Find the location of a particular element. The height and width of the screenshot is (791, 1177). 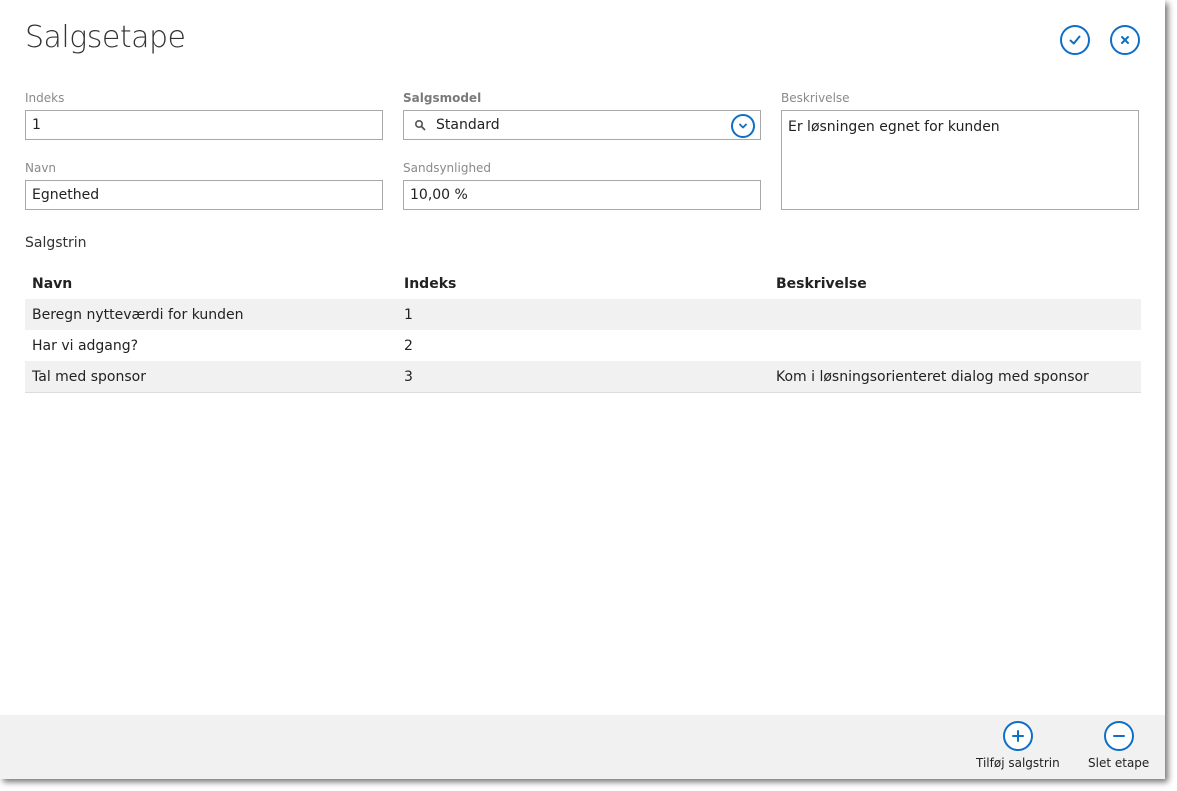

table-row: Beregn nytteværdi for kunden 1 is located at coordinates (583, 314).